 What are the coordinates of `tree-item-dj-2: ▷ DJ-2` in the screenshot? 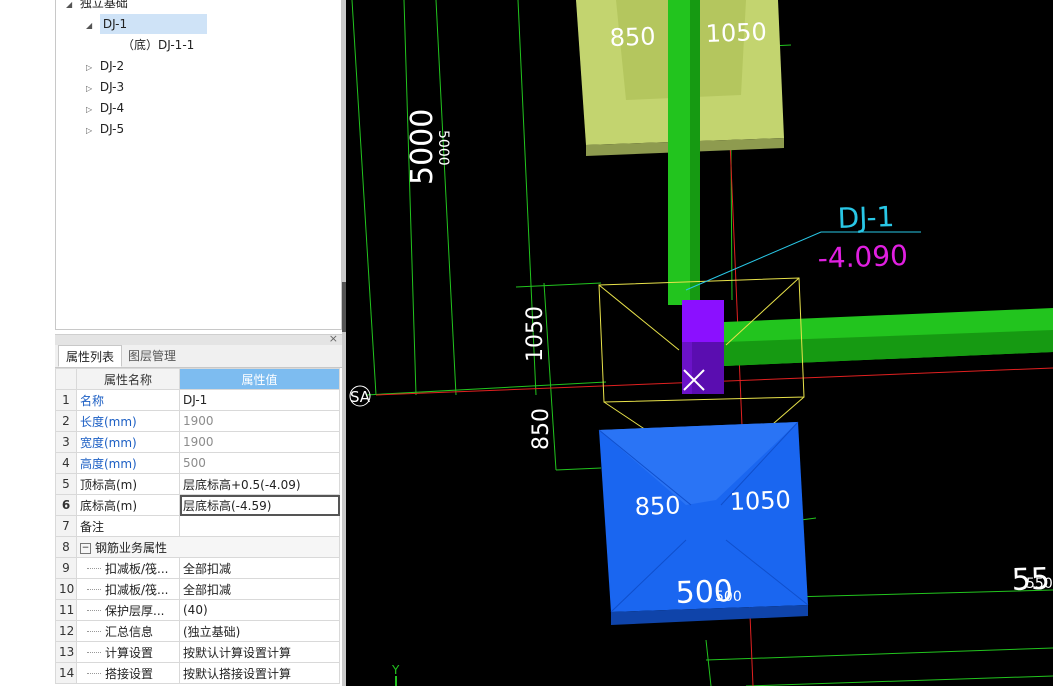 It's located at (105, 66).